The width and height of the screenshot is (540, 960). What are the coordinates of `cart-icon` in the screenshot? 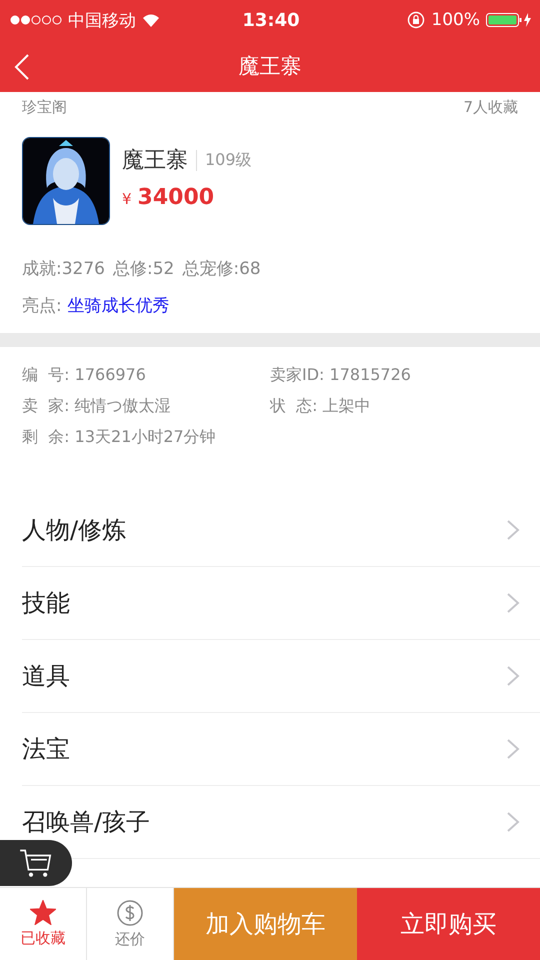 It's located at (36, 863).